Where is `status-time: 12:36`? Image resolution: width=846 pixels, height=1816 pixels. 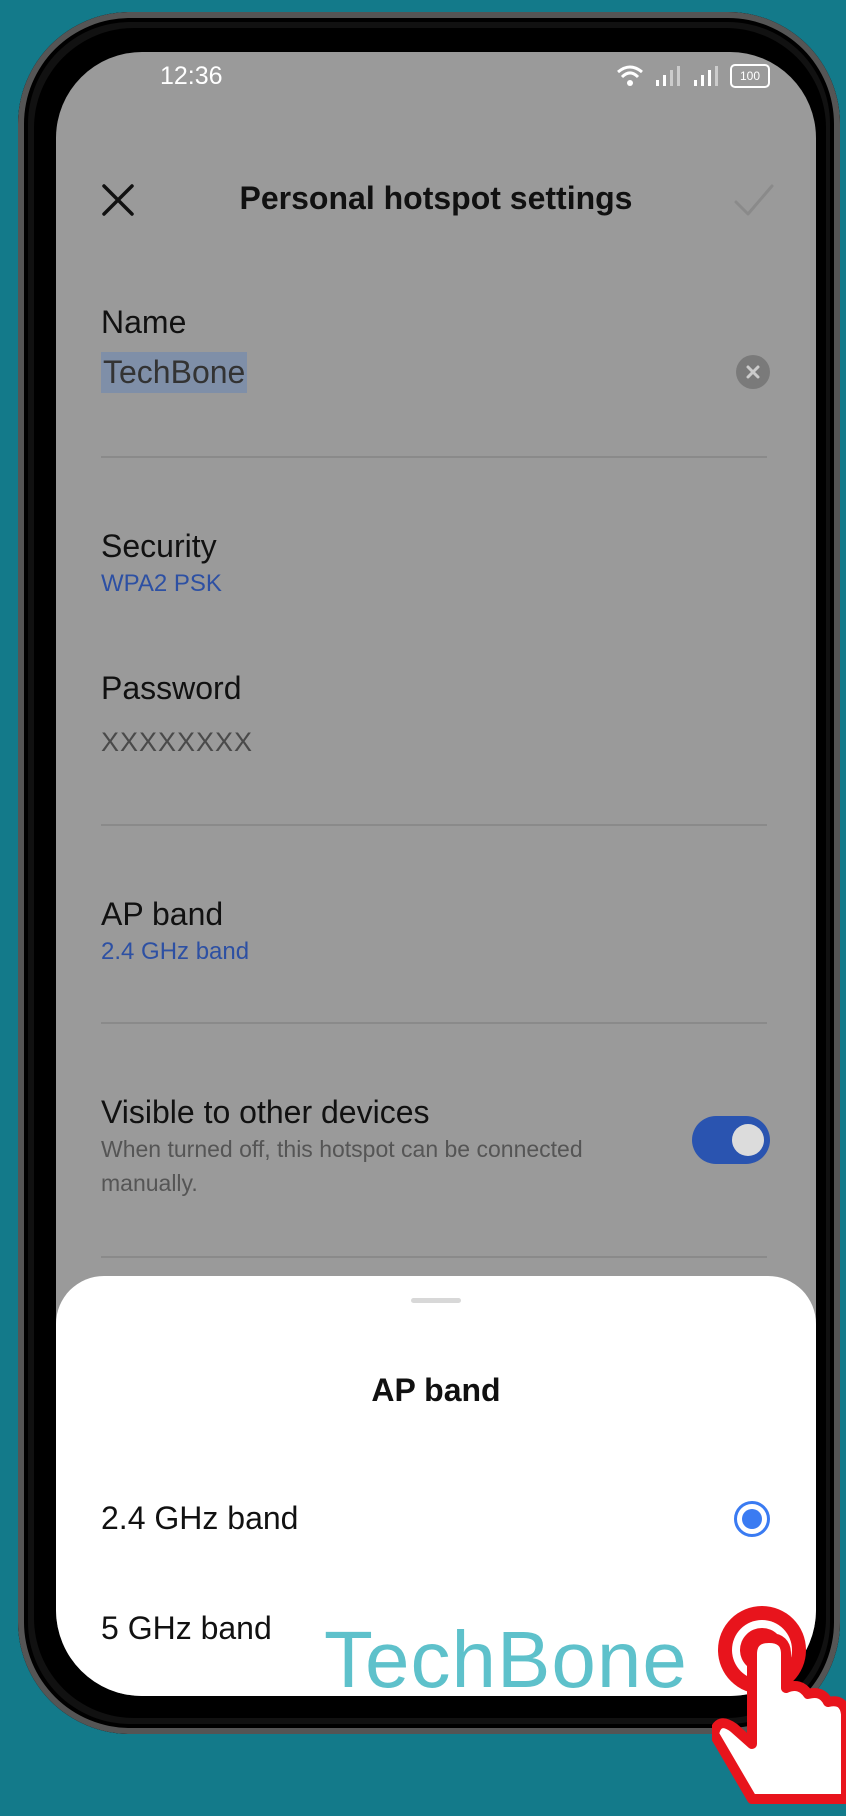 status-time: 12:36 is located at coordinates (191, 76).